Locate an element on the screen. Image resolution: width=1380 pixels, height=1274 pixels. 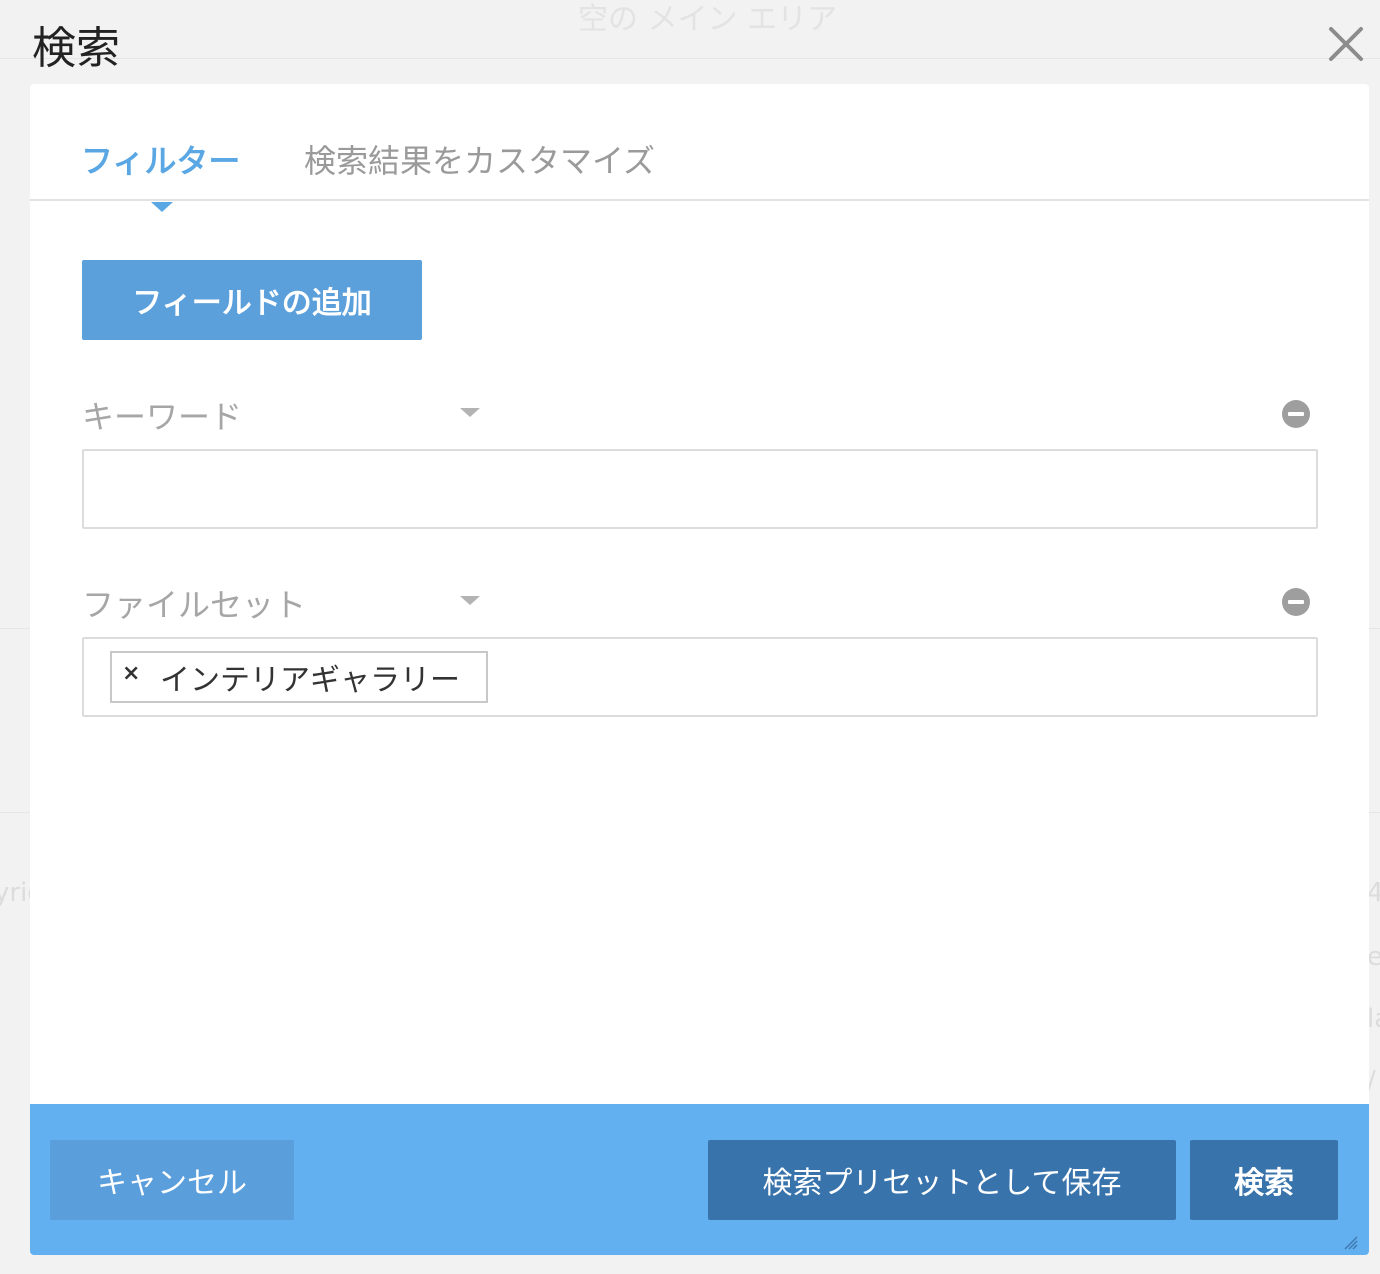
tab-filter: フィルター is located at coordinates (160, 159).